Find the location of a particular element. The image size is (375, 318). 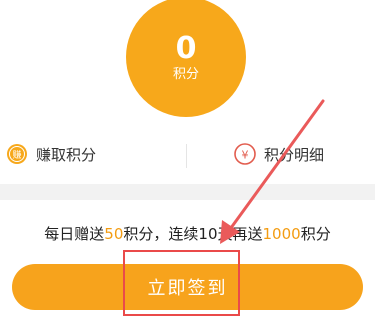

notice-prefix: 每日赠送 is located at coordinates (74, 234).